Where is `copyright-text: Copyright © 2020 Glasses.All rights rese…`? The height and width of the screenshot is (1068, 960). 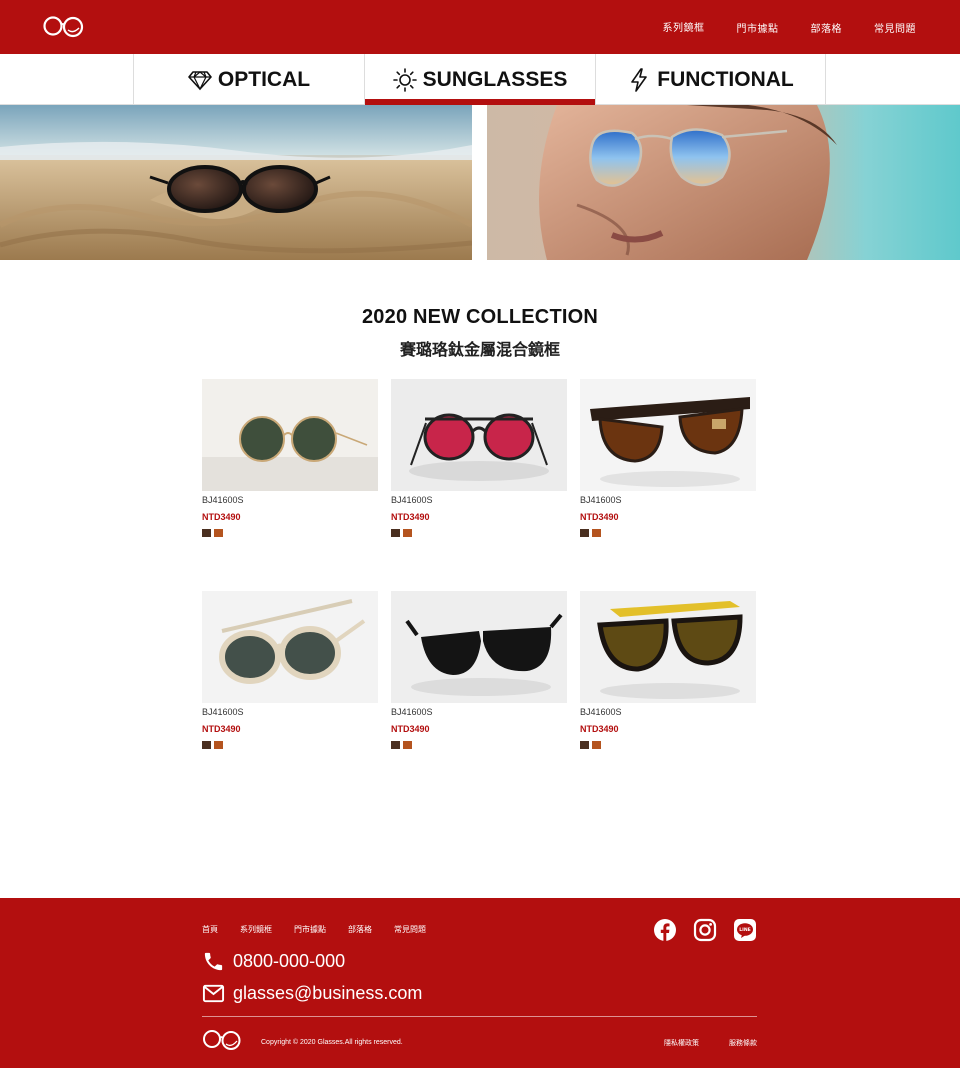
copyright-text: Copyright © 2020 Glasses.All rights rese… is located at coordinates (332, 1042).